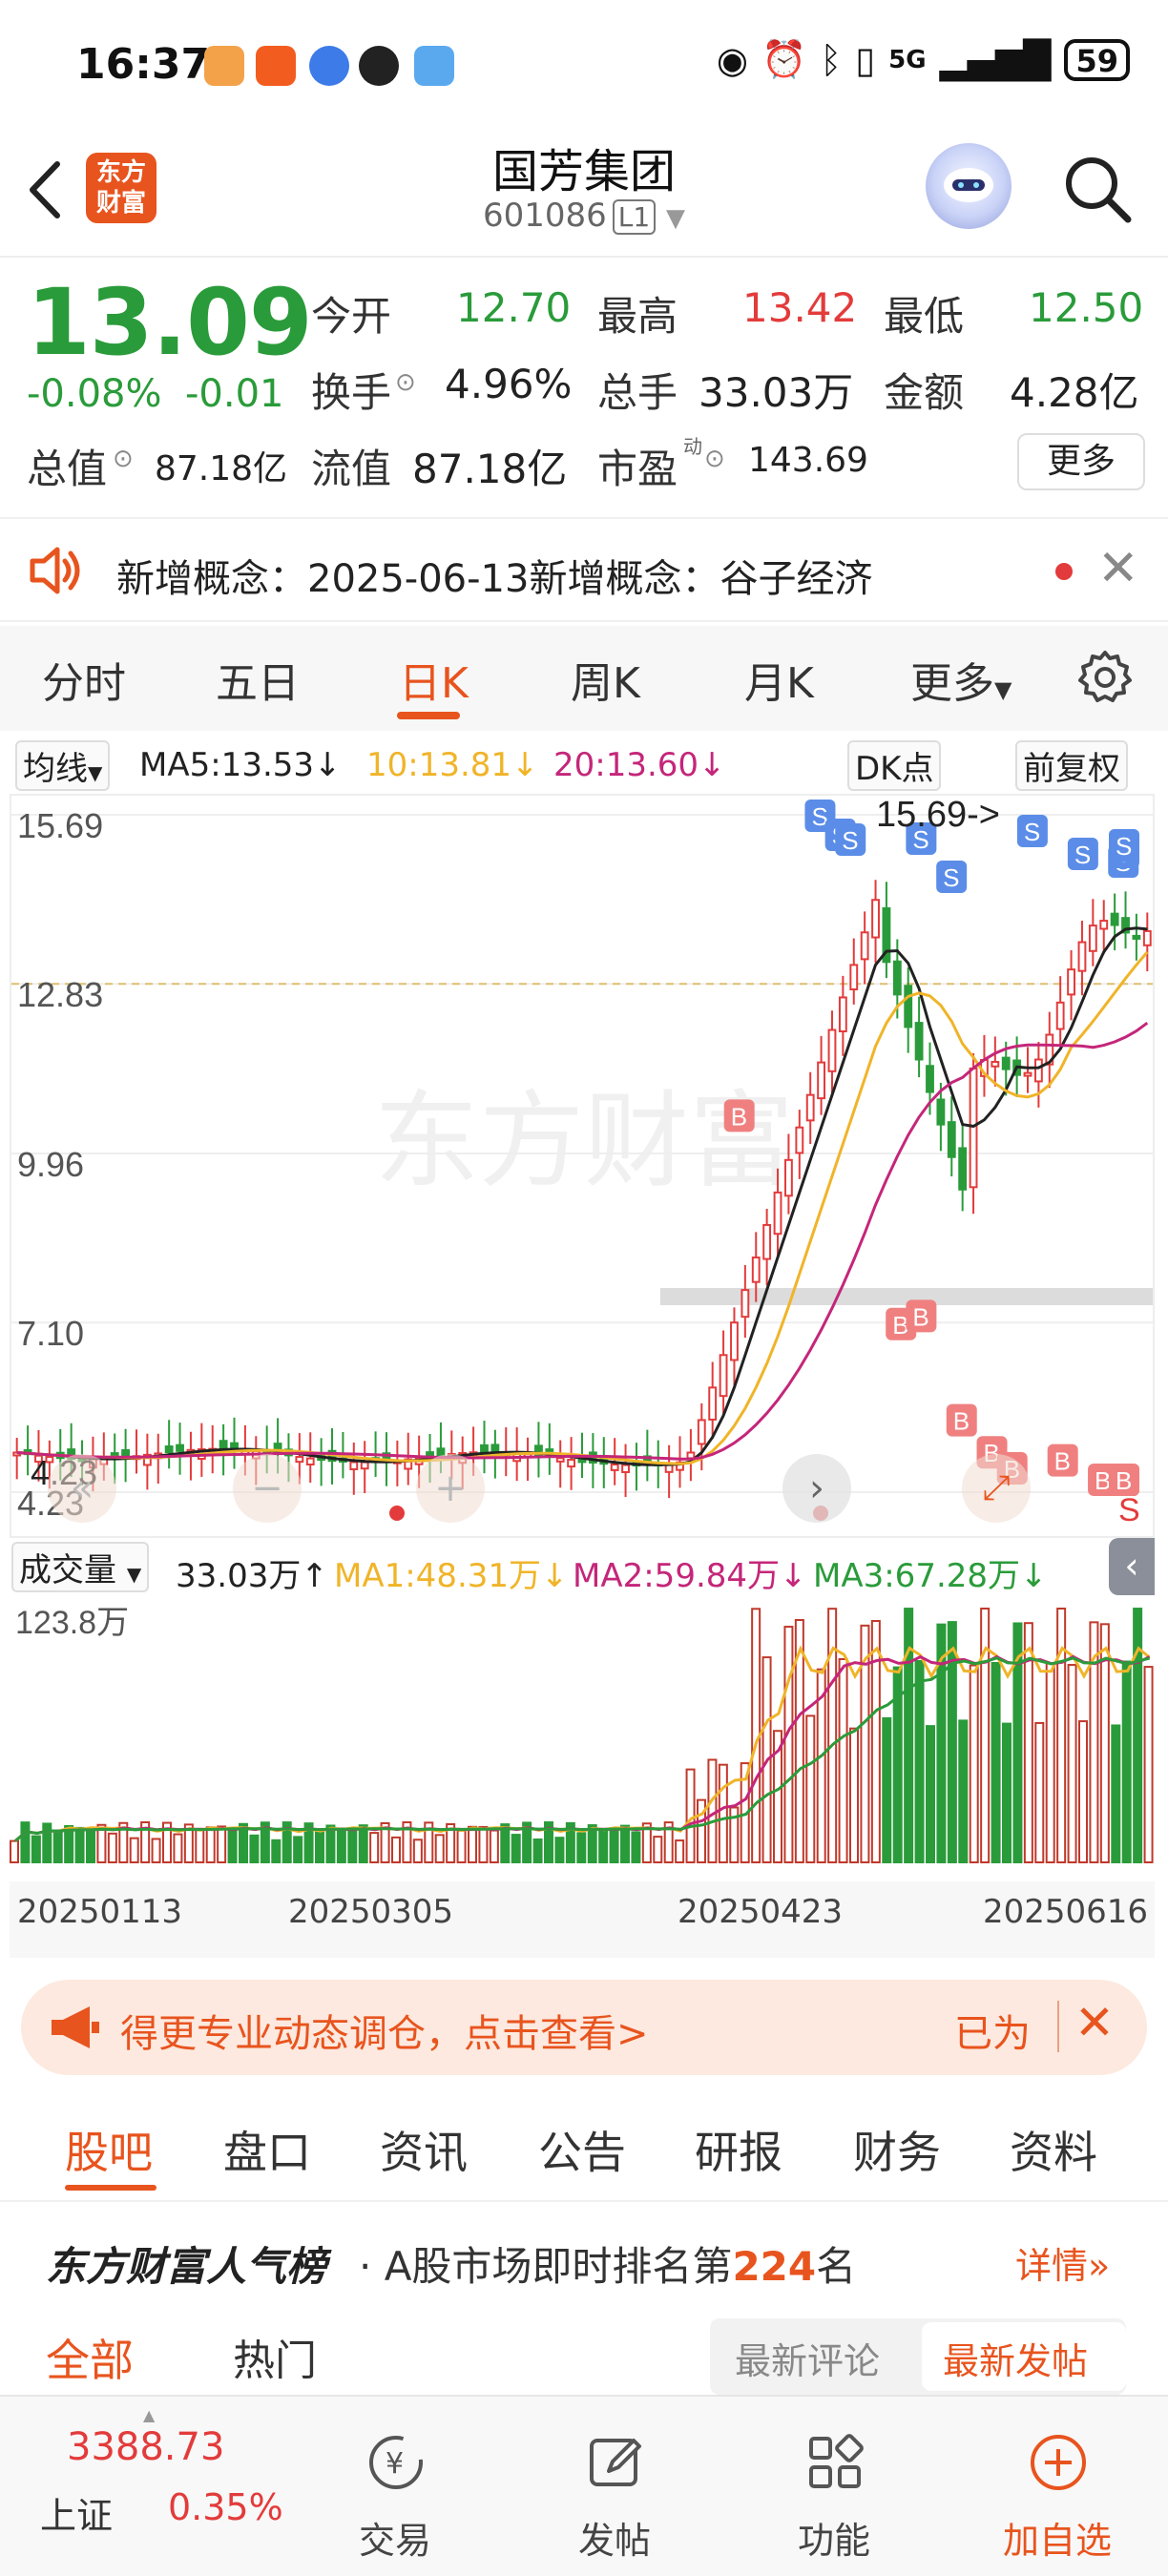 Image resolution: width=1168 pixels, height=2576 pixels. Describe the element at coordinates (1066, 1912) in the screenshot. I see `date-label: 20250616` at that location.